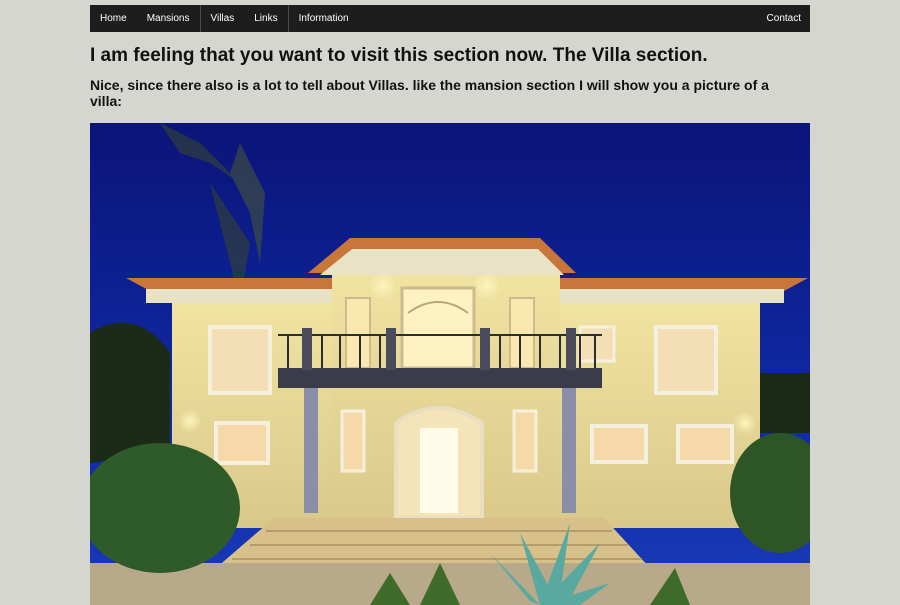 The width and height of the screenshot is (900, 605). Describe the element at coordinates (569, 450) in the screenshot. I see `column-right` at that location.